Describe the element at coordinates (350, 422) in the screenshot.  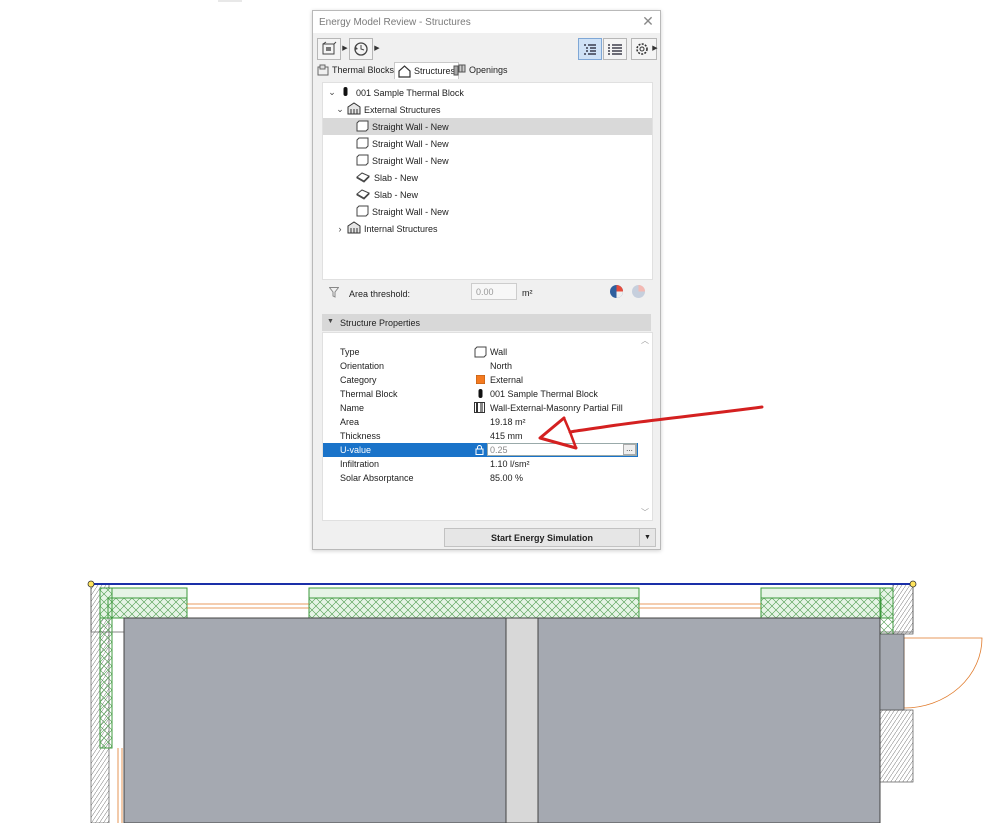
I see `property-name: Area` at that location.